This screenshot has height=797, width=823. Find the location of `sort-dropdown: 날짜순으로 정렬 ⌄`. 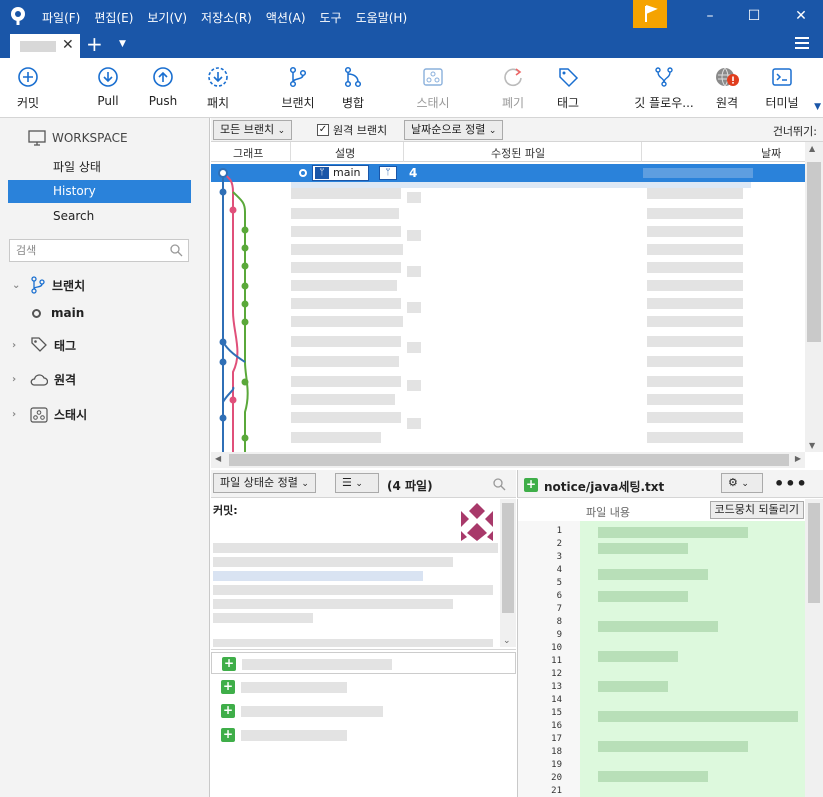

sort-dropdown: 날짜순으로 정렬 ⌄ is located at coordinates (454, 130).